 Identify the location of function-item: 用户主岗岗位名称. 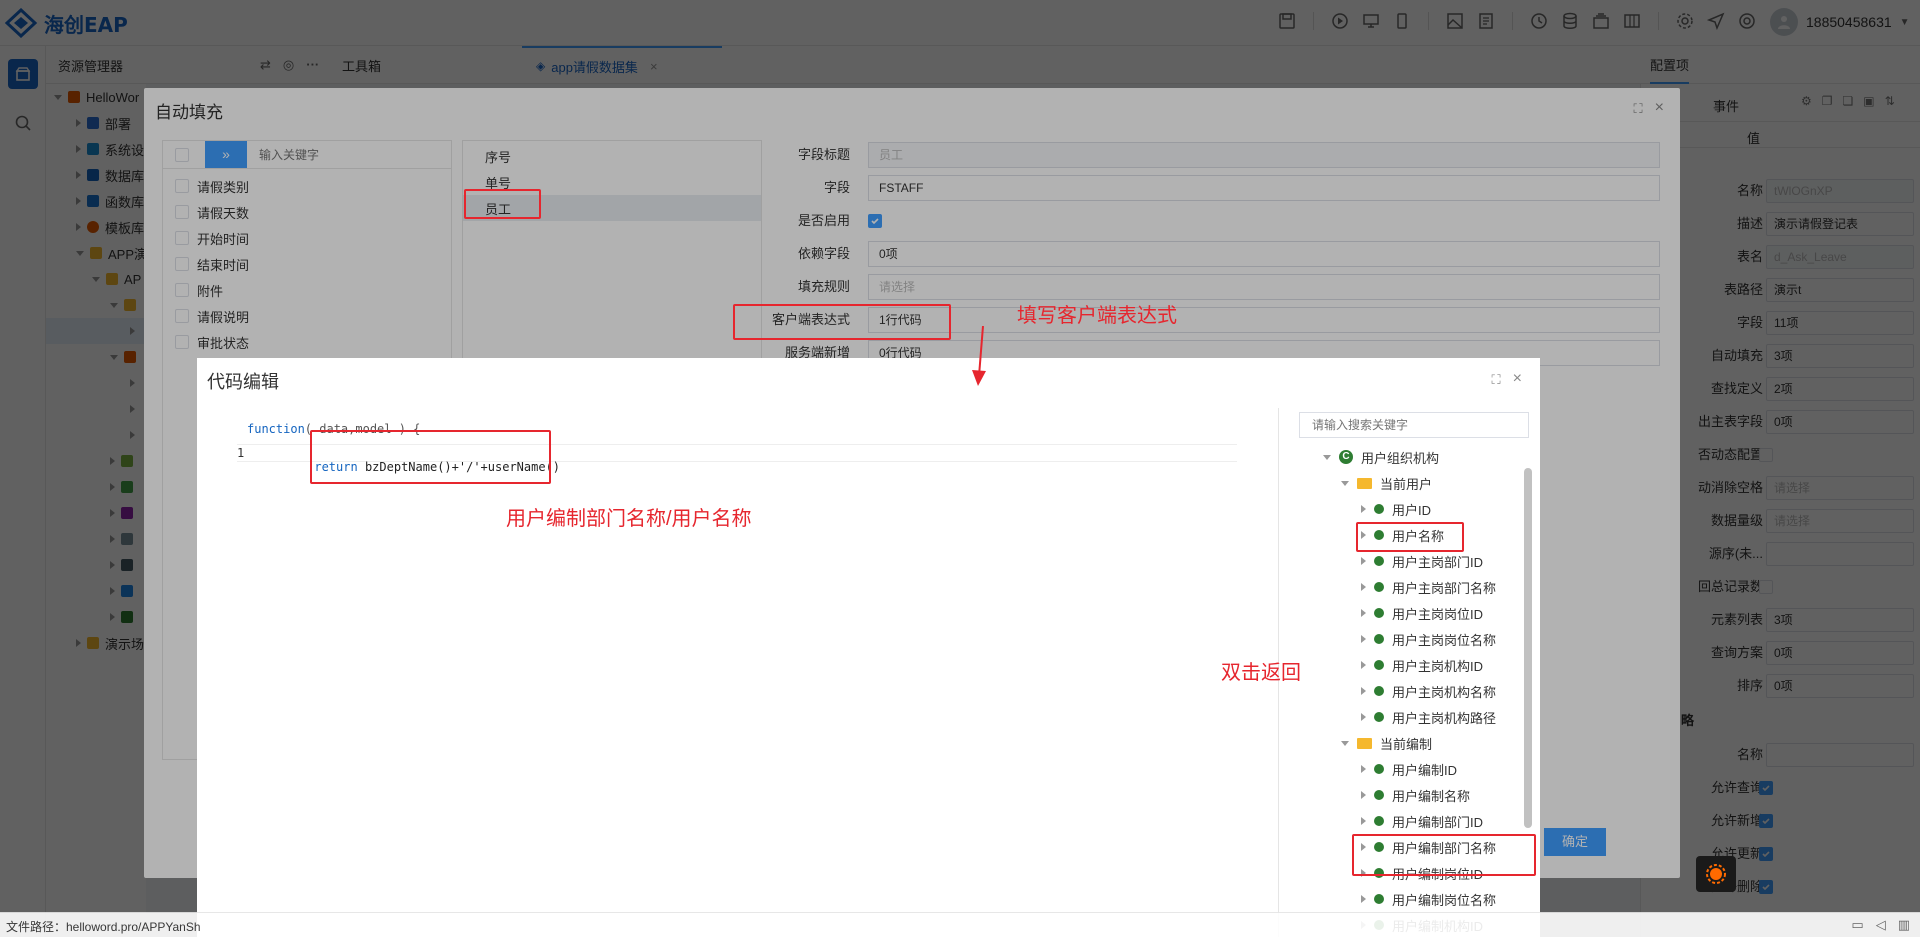
(1428, 639).